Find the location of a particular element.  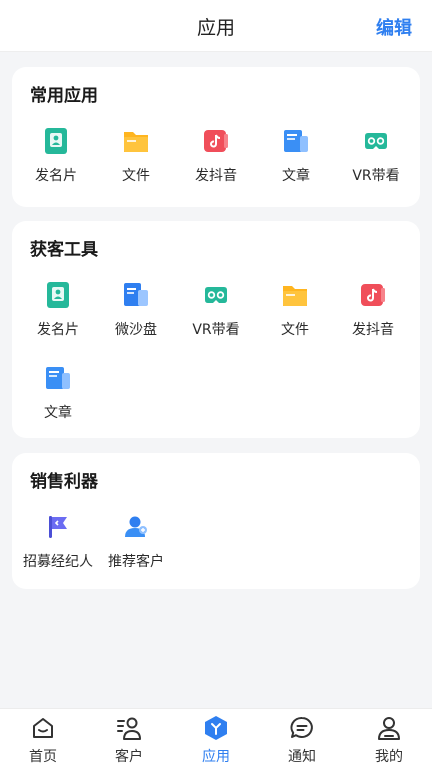

top-bar: 应用 编辑 is located at coordinates (216, 26).